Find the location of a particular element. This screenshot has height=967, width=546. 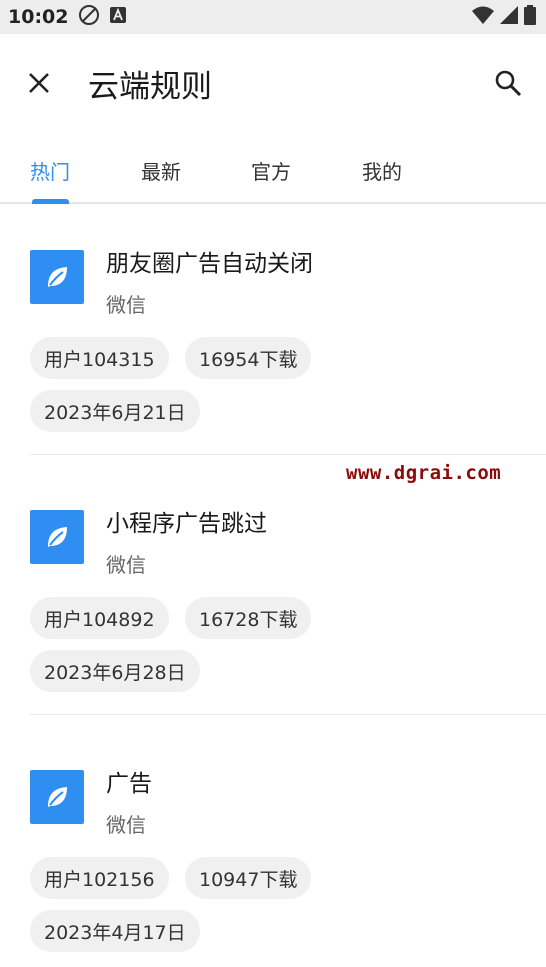

status-right is located at coordinates (504, 17).